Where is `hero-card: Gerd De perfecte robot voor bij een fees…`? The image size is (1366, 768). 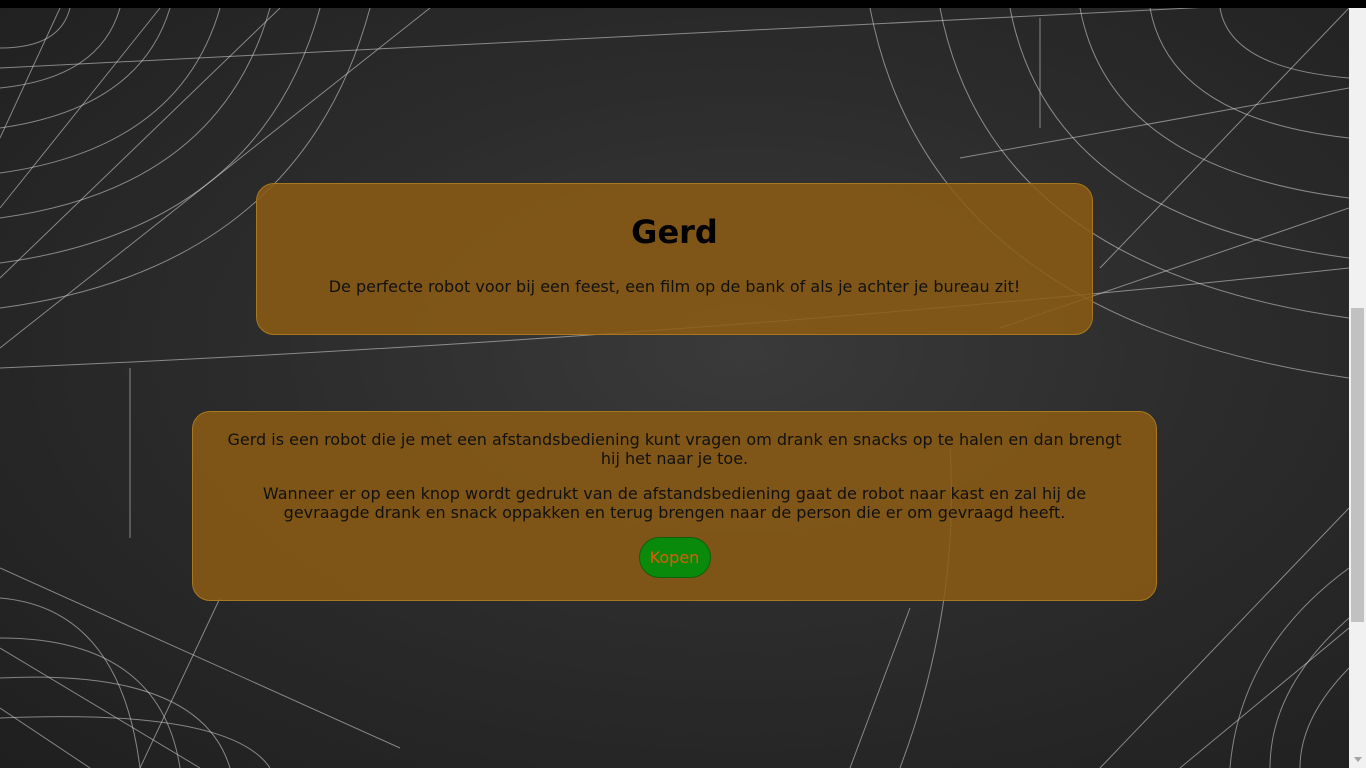 hero-card: Gerd De perfecte robot voor bij een fees… is located at coordinates (674, 259).